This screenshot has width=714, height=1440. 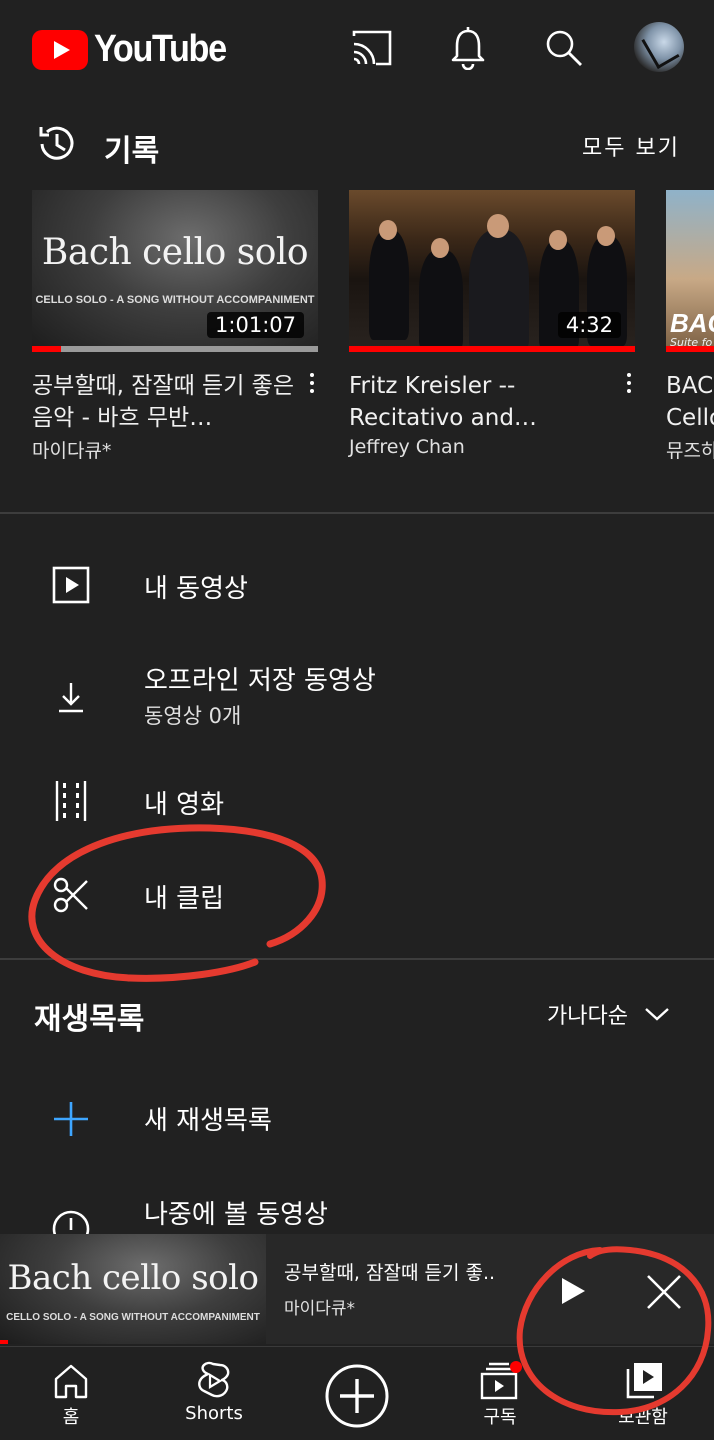 What do you see at coordinates (357, 802) in the screenshot?
I see `library-item-my-movies: 내 영화` at bounding box center [357, 802].